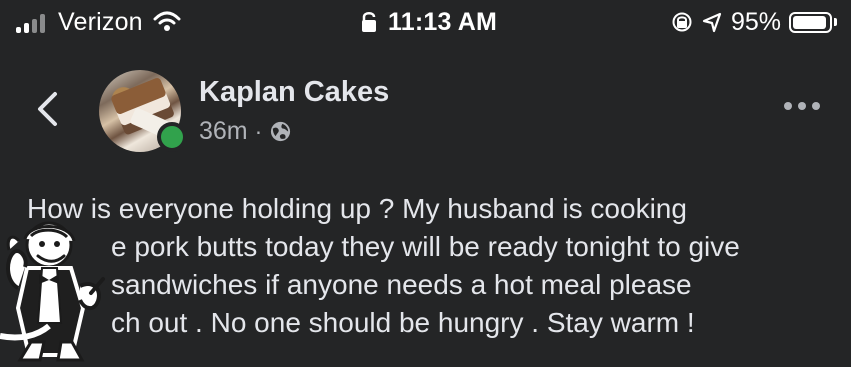  I want to click on location-arrow-icon, so click(712, 22).